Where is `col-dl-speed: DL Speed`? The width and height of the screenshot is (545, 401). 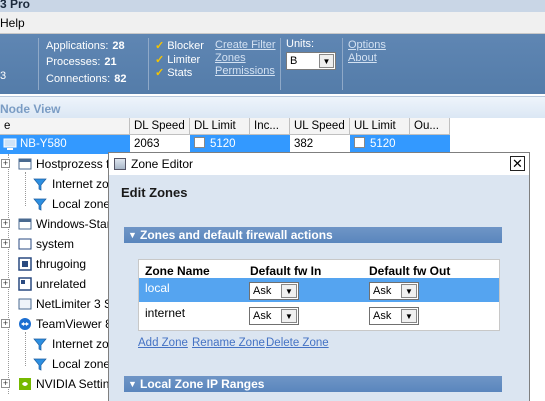 col-dl-speed: DL Speed is located at coordinates (160, 126).